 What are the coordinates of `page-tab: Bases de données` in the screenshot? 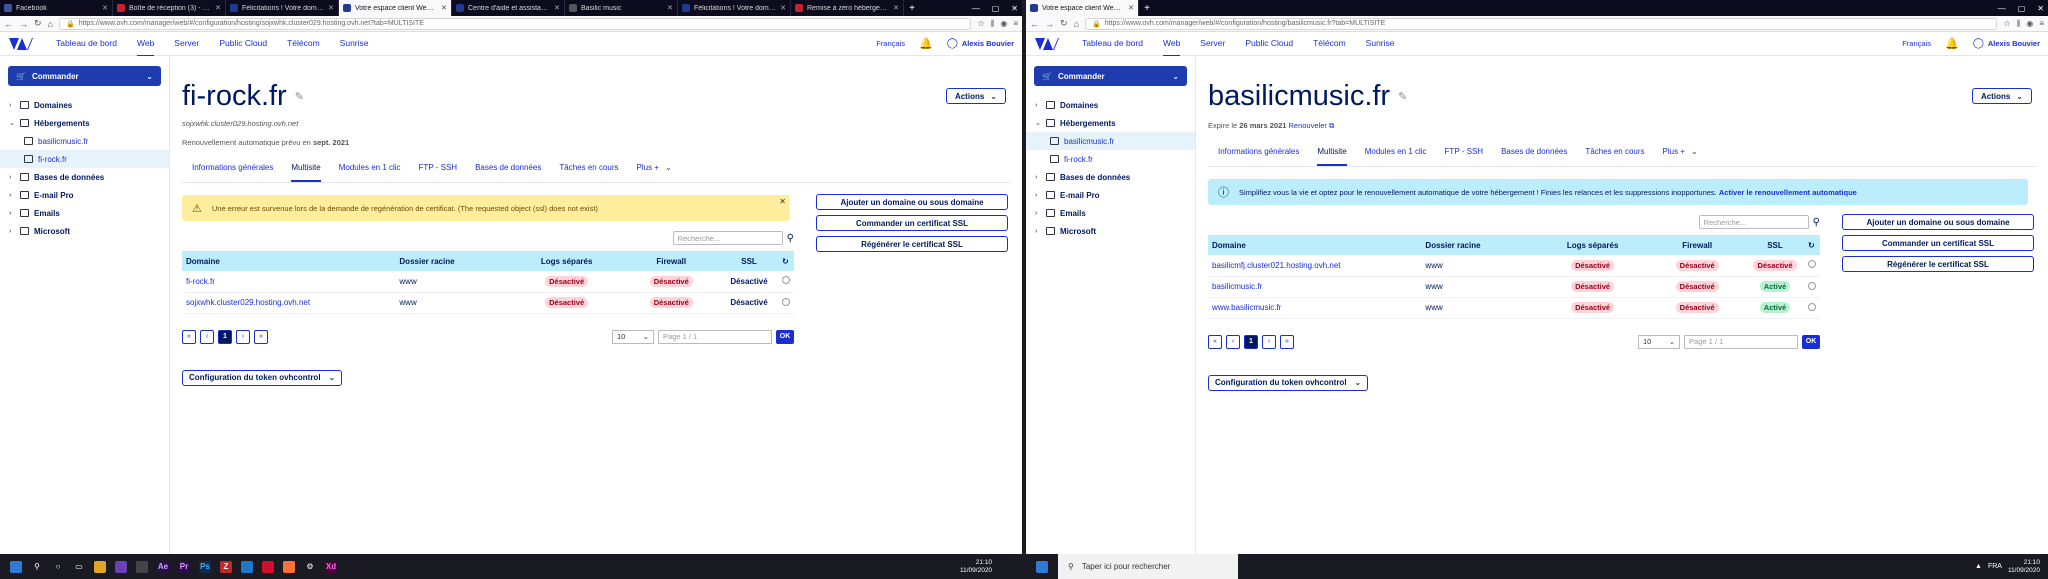 It's located at (1534, 156).